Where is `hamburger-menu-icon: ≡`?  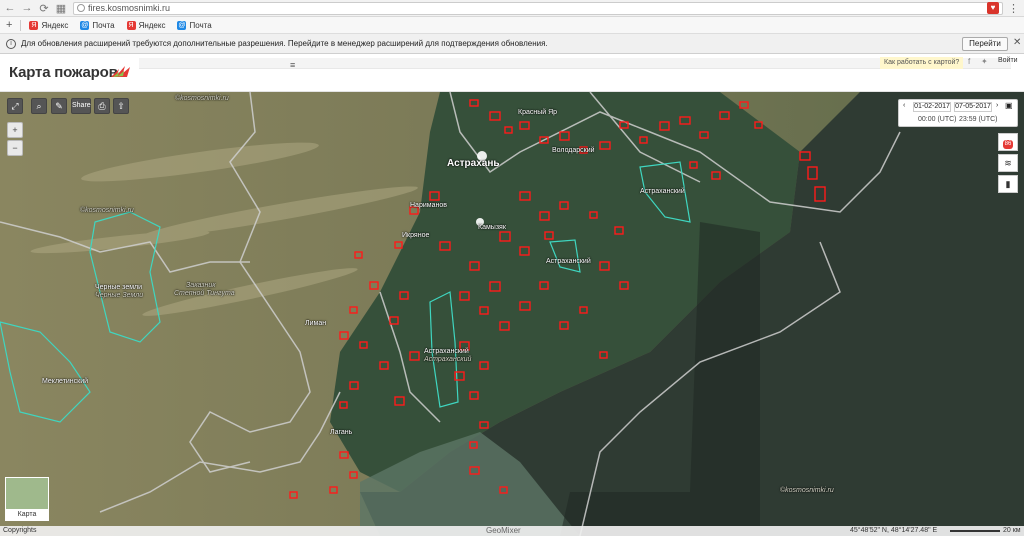
hamburger-menu-icon: ≡ is located at coordinates (292, 65).